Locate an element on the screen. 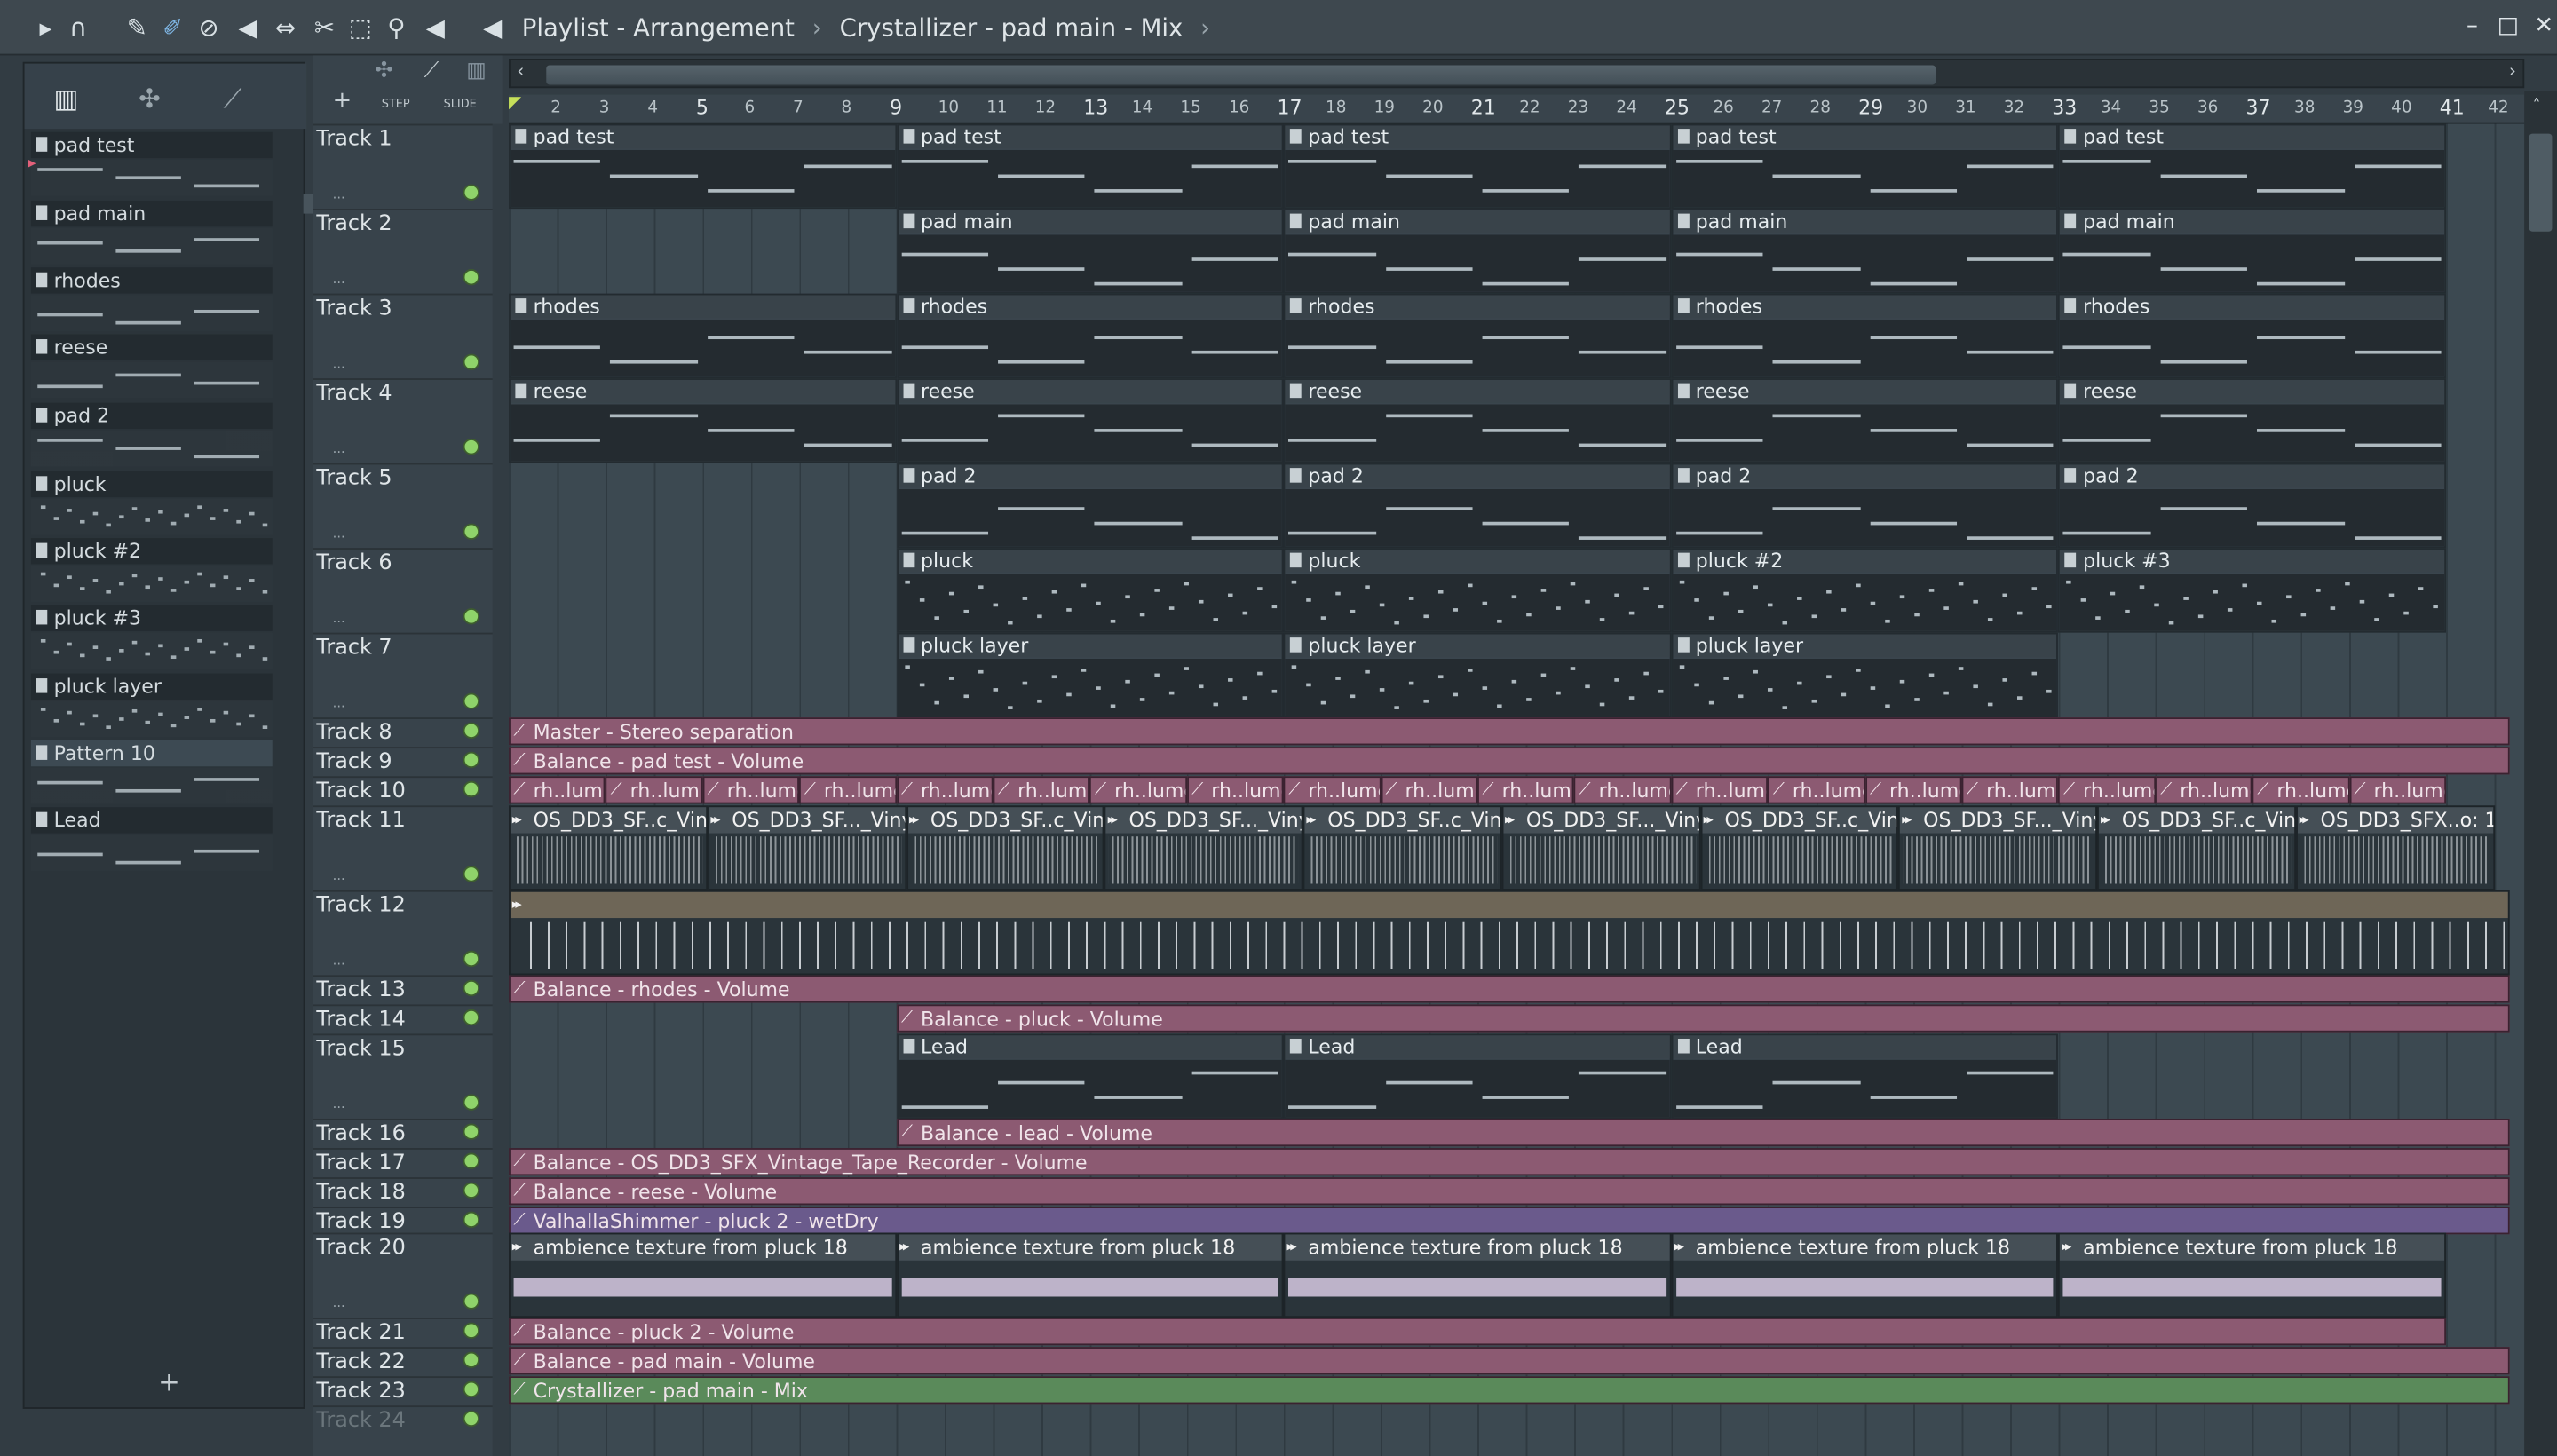  ruler-bar-number: 23 is located at coordinates (1578, 108).